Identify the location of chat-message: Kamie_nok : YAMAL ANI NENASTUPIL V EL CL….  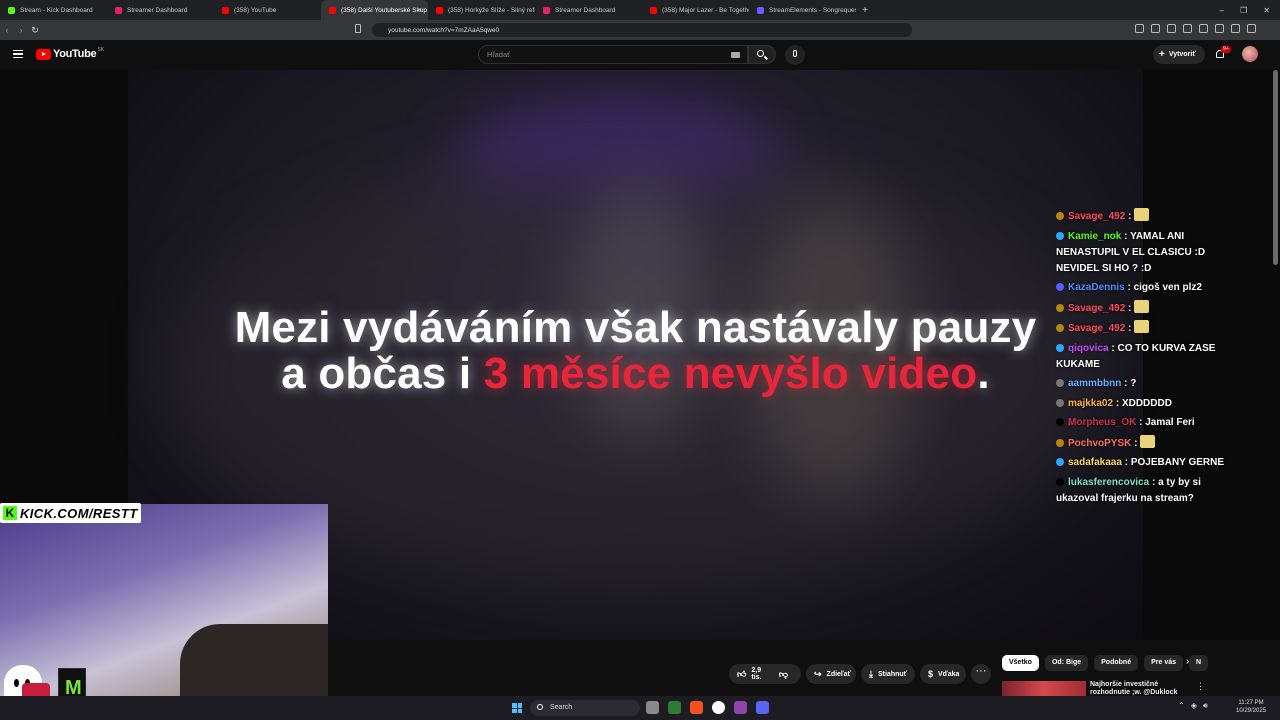
(1146, 253).